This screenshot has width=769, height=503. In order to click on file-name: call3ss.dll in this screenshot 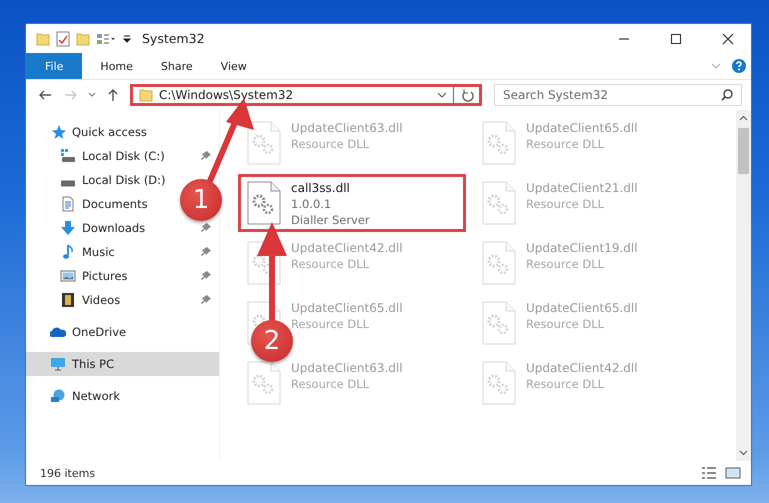, I will do `click(330, 188)`.